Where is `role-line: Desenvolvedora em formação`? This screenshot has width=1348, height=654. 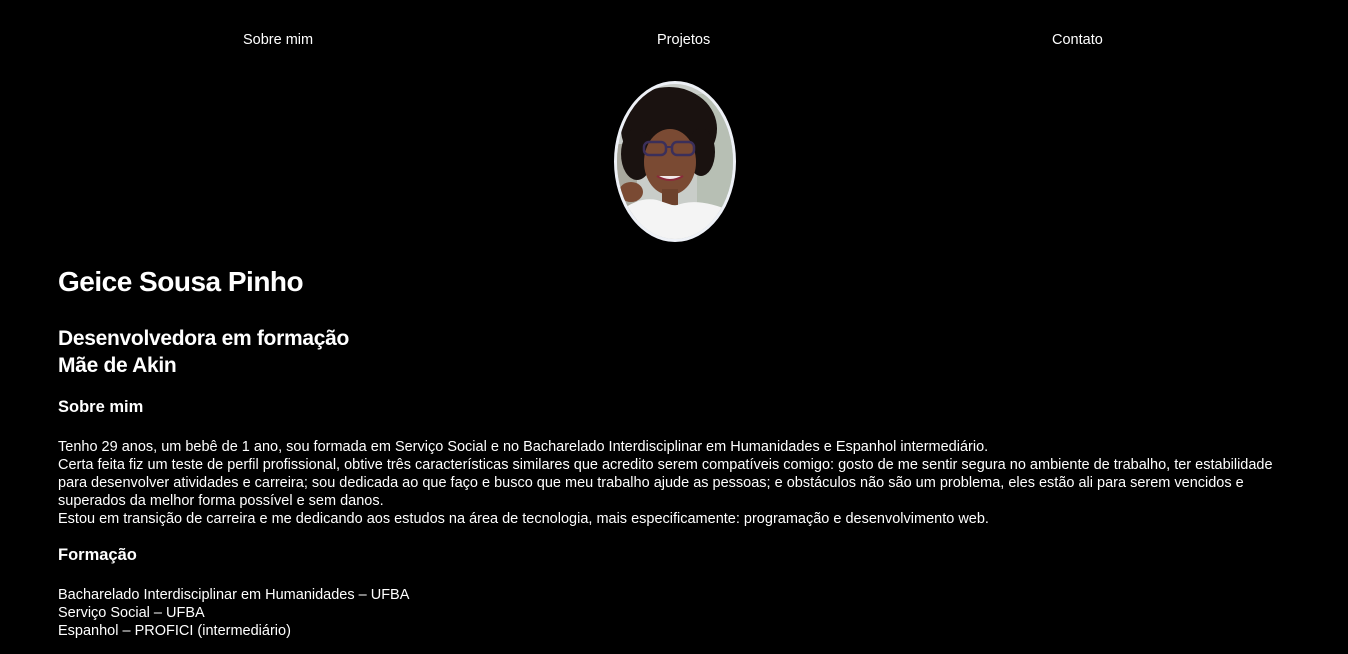
role-line: Desenvolvedora em formação is located at coordinates (203, 338).